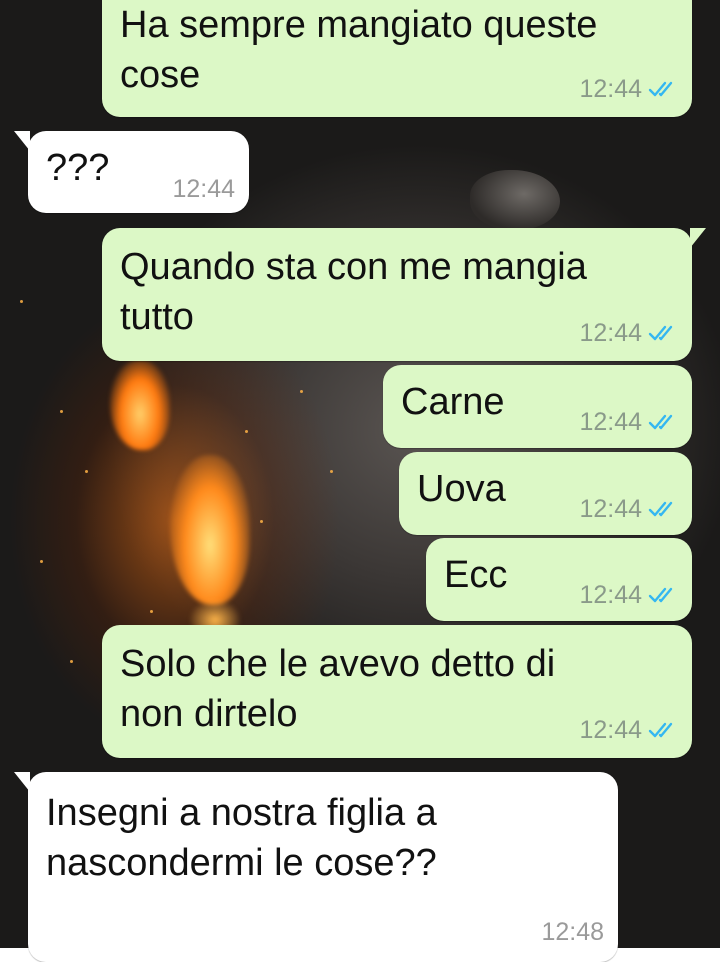 Image resolution: width=720 pixels, height=962 pixels. I want to click on message-bubble-outgoing: Ecc 12:44, so click(559, 579).